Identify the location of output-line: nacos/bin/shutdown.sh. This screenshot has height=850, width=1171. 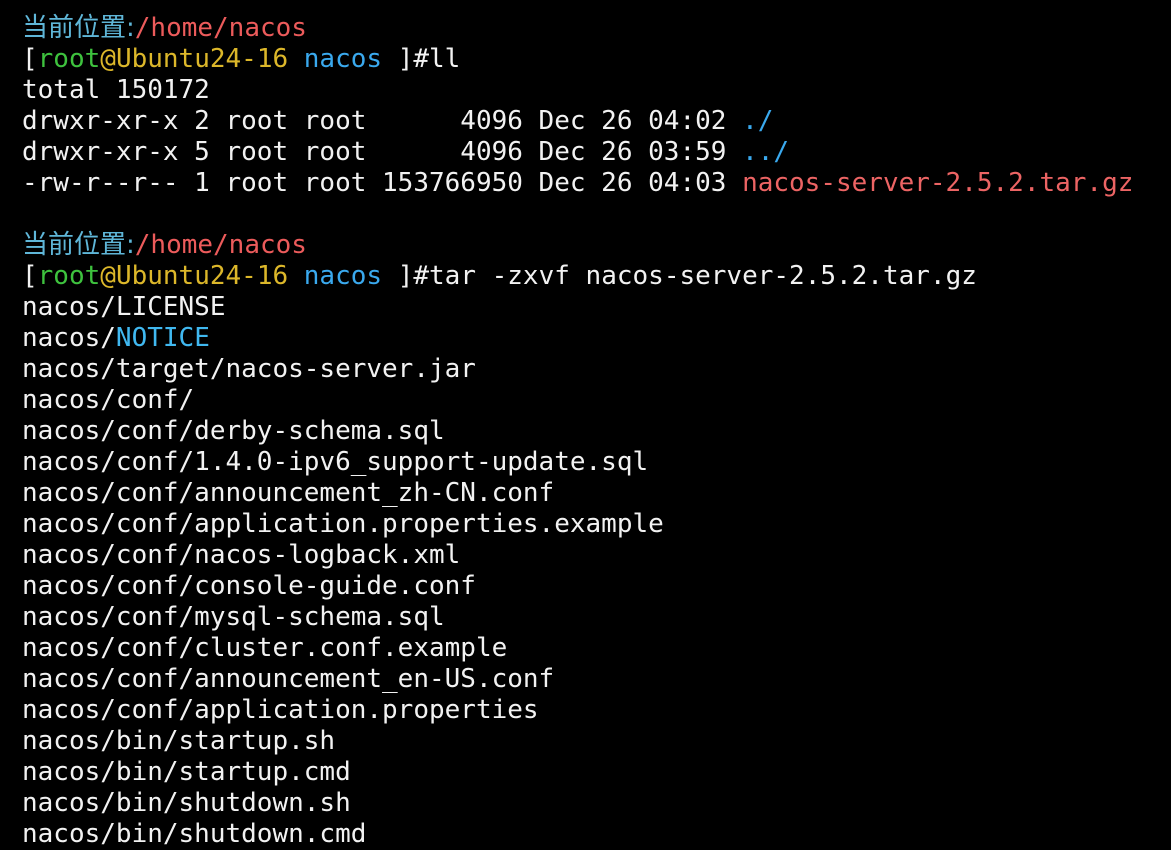
(186, 803).